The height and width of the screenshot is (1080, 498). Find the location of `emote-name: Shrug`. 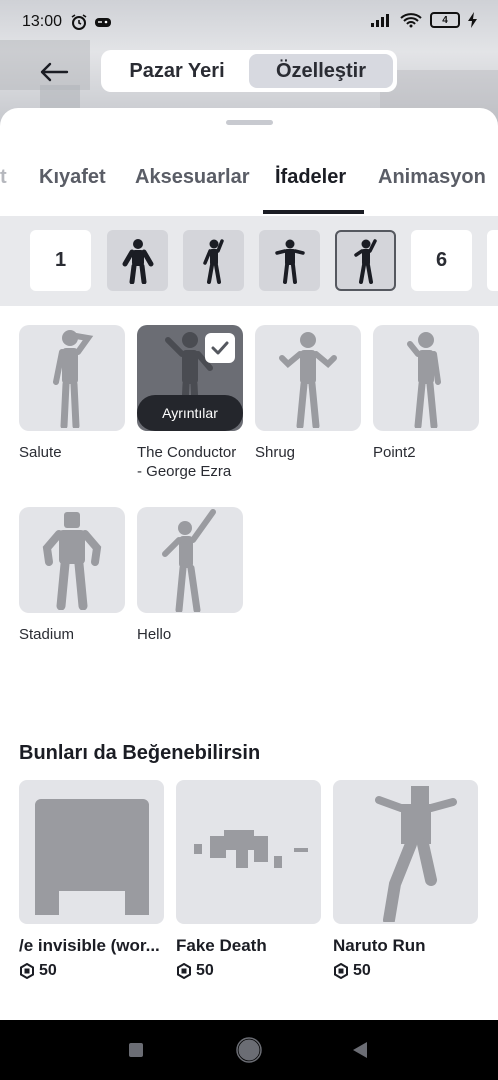

emote-name: Shrug is located at coordinates (275, 452).